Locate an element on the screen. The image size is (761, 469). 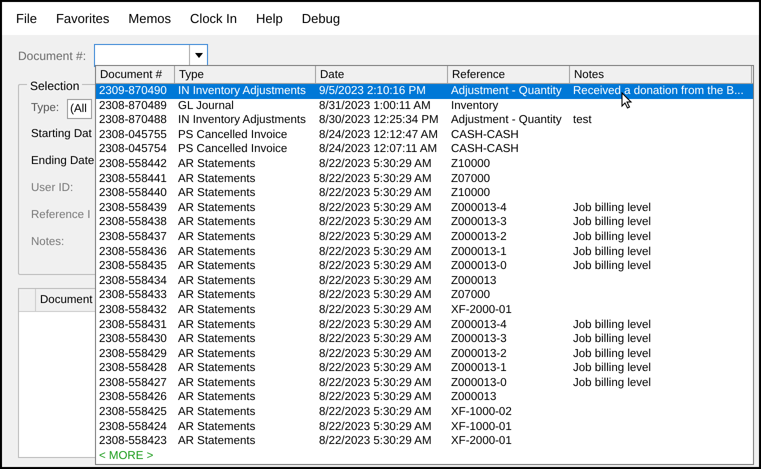
menu-item: Debug is located at coordinates (321, 18).